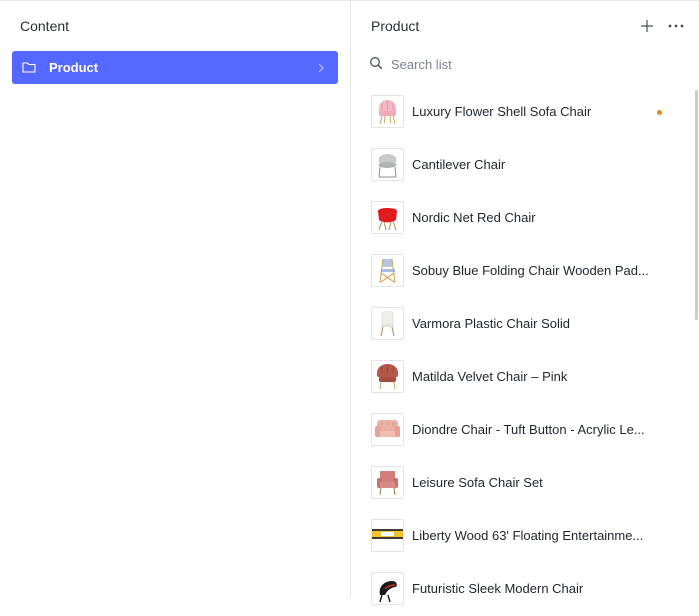  Describe the element at coordinates (74, 67) in the screenshot. I see `sidebar-item-label: Product` at that location.